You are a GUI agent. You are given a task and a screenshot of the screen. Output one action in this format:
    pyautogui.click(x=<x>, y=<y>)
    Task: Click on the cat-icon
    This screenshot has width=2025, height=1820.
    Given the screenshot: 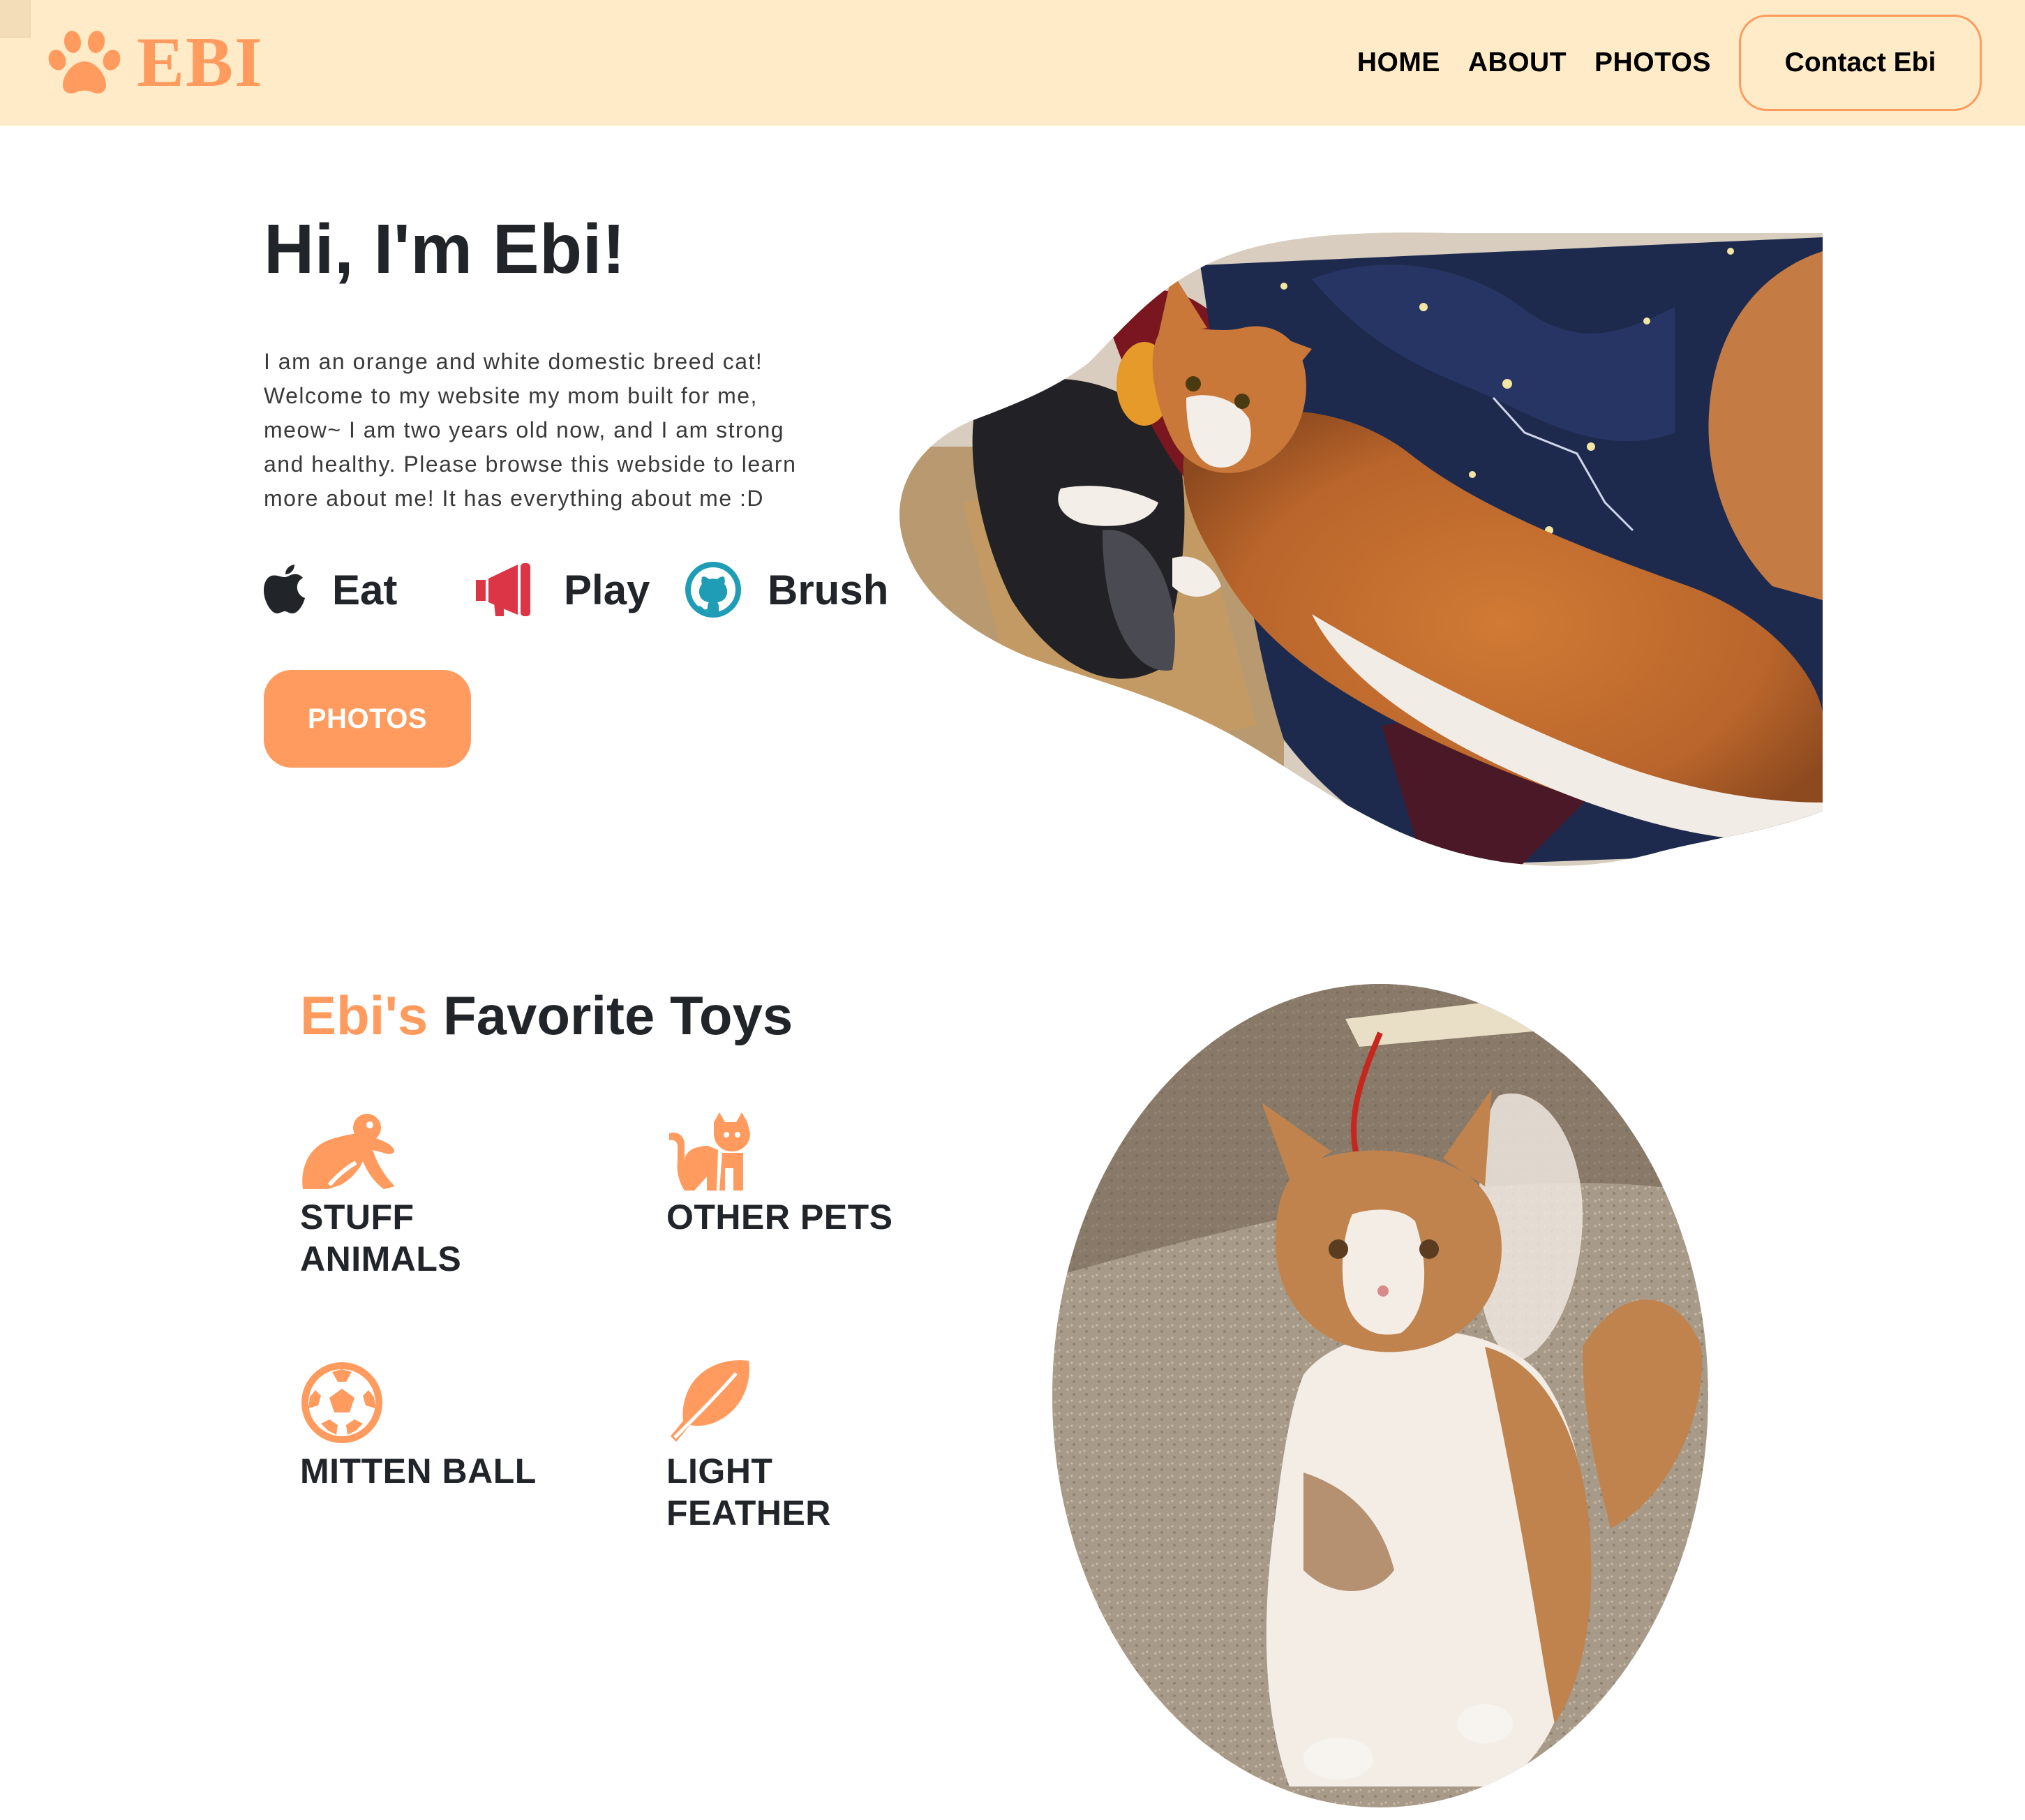 What is the action you would take?
    pyautogui.click(x=709, y=1151)
    